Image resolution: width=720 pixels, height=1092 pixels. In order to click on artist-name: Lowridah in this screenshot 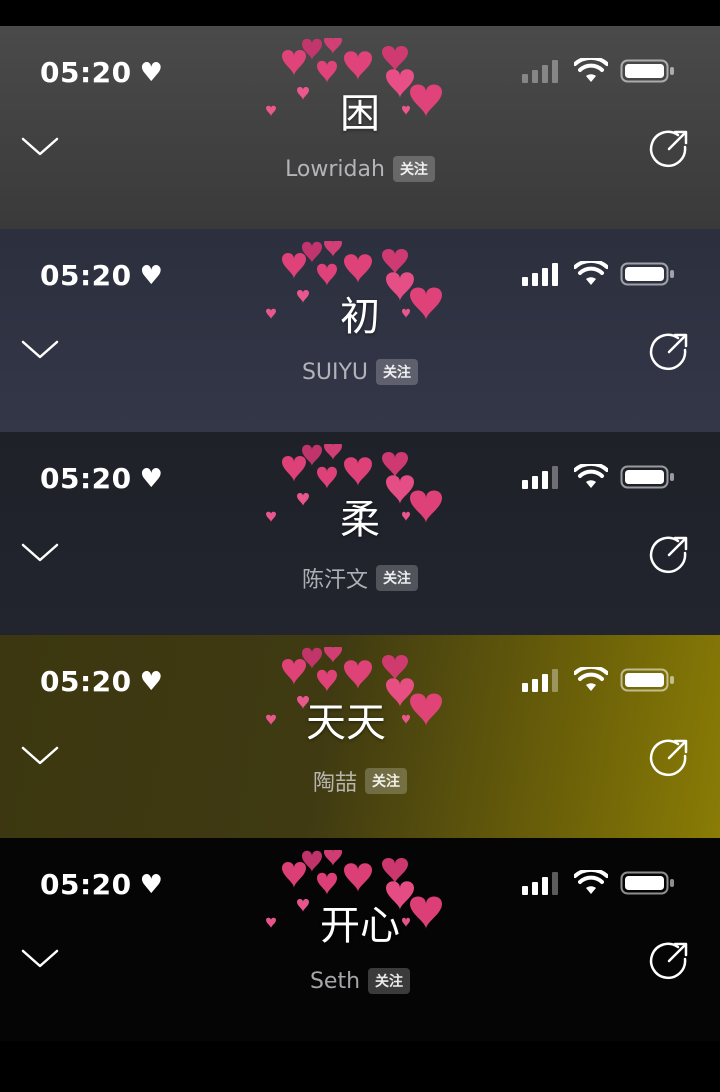, I will do `click(335, 169)`.